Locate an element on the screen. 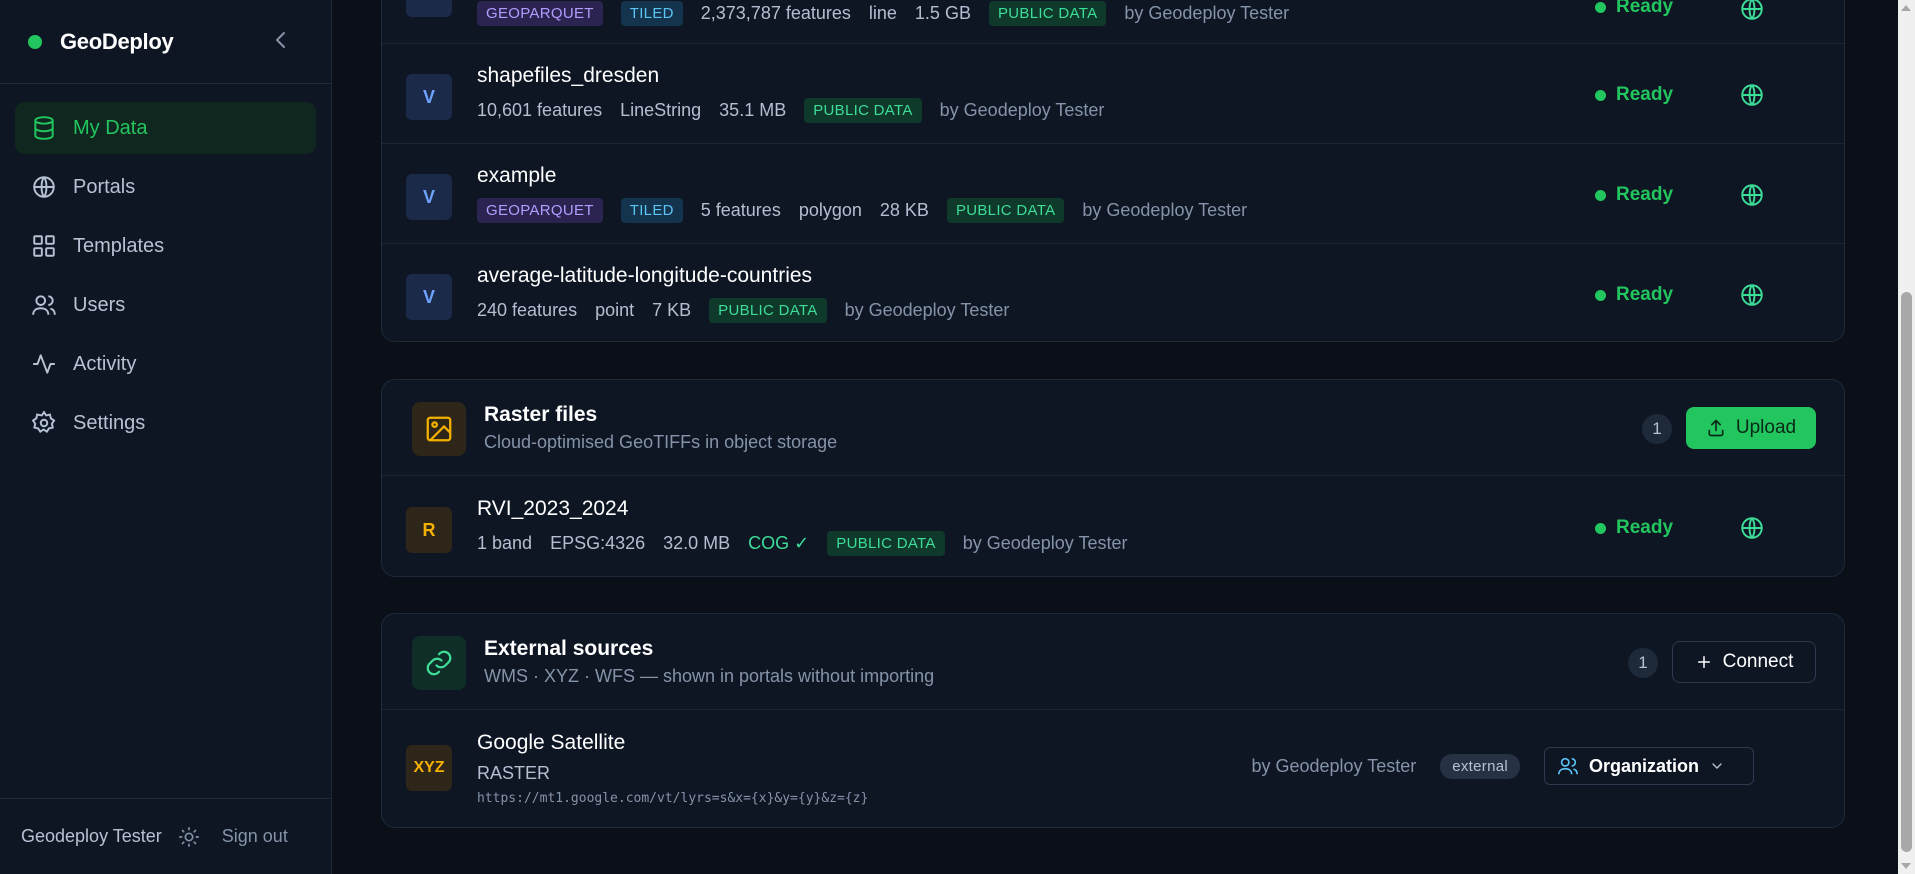 This screenshot has width=1915, height=874. dataset-title: average-latitude-longitude-countries is located at coordinates (645, 275).